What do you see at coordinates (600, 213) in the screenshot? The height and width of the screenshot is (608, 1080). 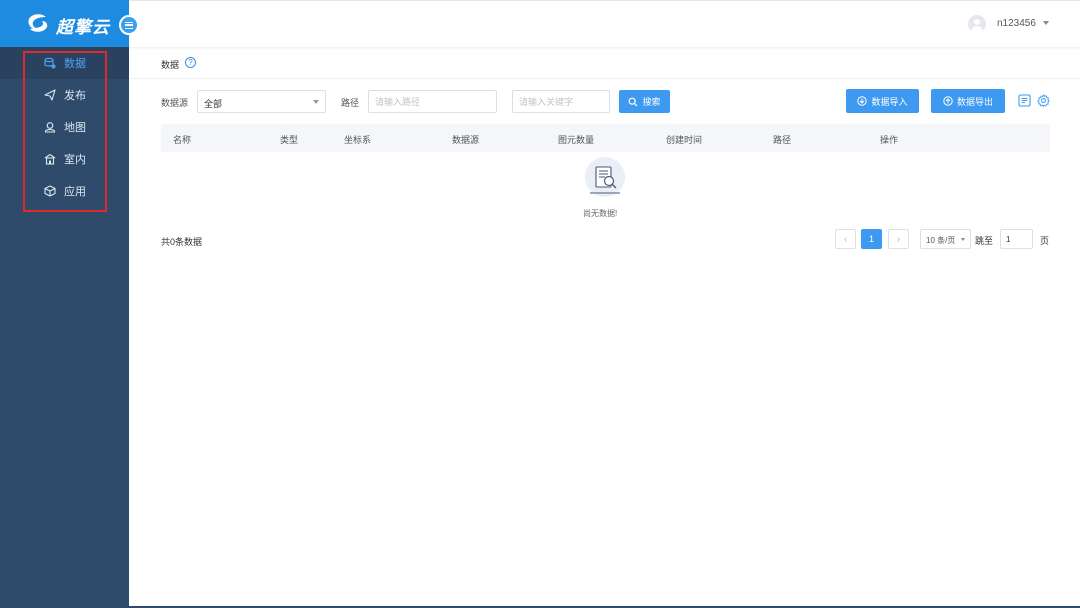 I see `empty-state-text: 尚无数据!` at bounding box center [600, 213].